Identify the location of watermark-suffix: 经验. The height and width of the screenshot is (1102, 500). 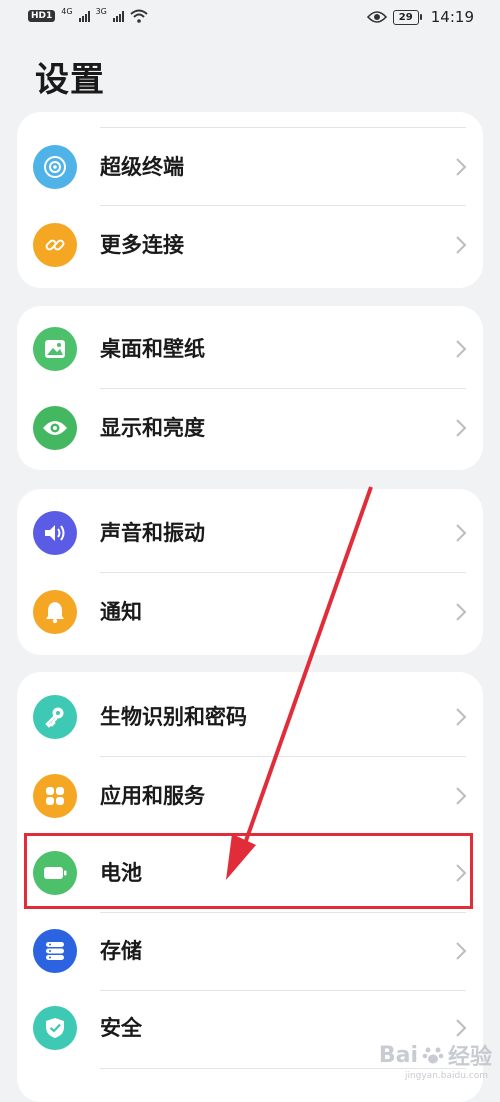
(469, 1057).